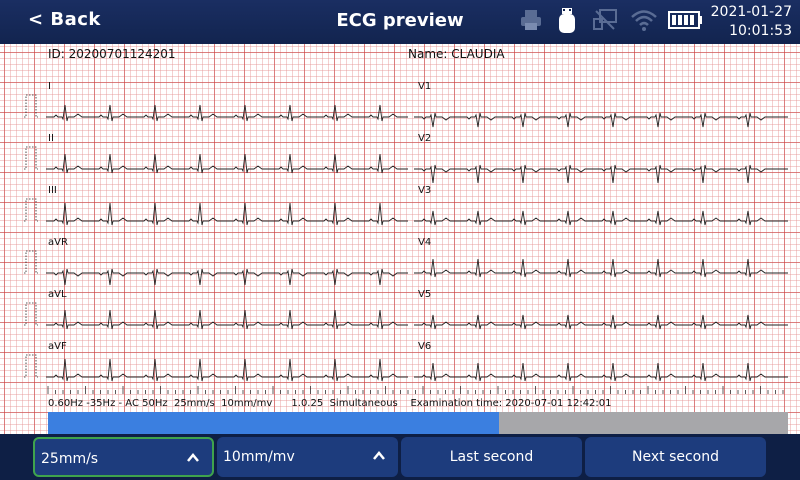 Image resolution: width=800 pixels, height=480 pixels. I want to click on datetime: 2021-01-27 10:01:53, so click(751, 22).